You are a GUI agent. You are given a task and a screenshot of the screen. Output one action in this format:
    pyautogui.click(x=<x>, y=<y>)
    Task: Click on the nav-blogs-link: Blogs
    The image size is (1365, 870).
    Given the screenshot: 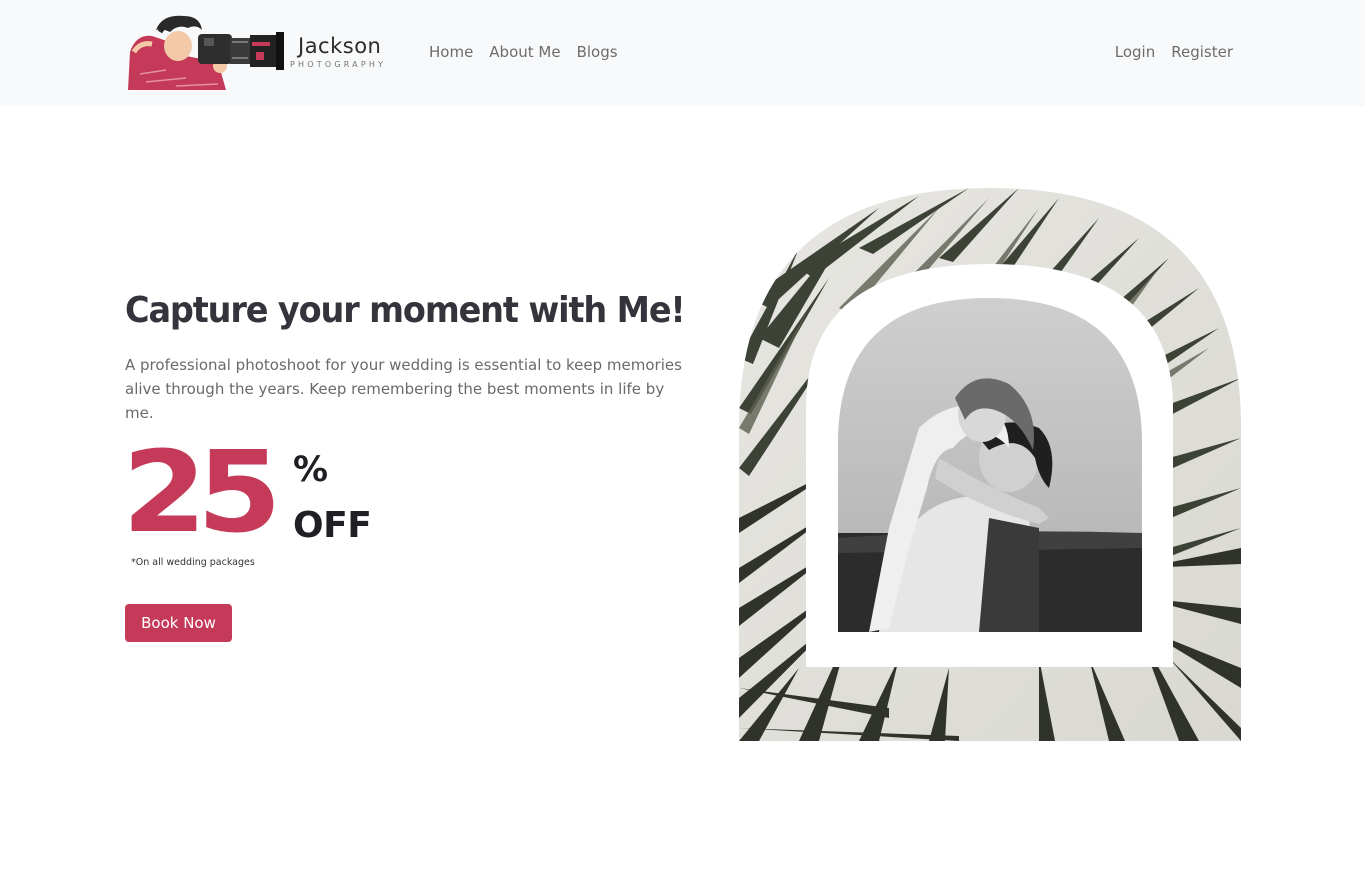 What is the action you would take?
    pyautogui.click(x=597, y=52)
    